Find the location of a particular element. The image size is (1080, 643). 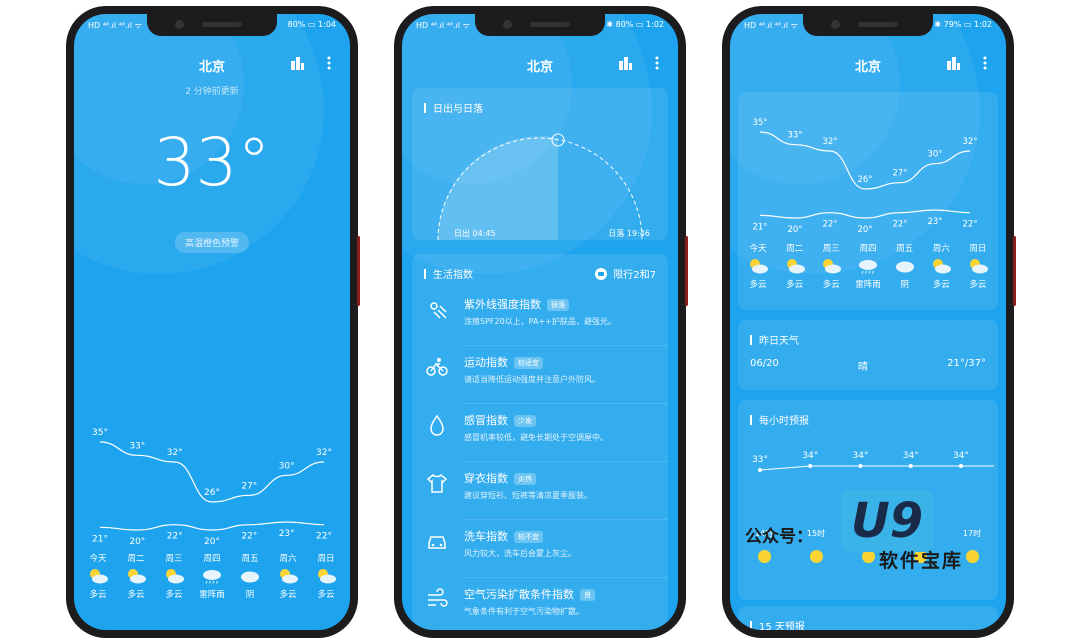

life-index-item: 紫外线强度指数 很强涂擦SPF20以上，PA++护肤品，避强光。 is located at coordinates (540, 317).